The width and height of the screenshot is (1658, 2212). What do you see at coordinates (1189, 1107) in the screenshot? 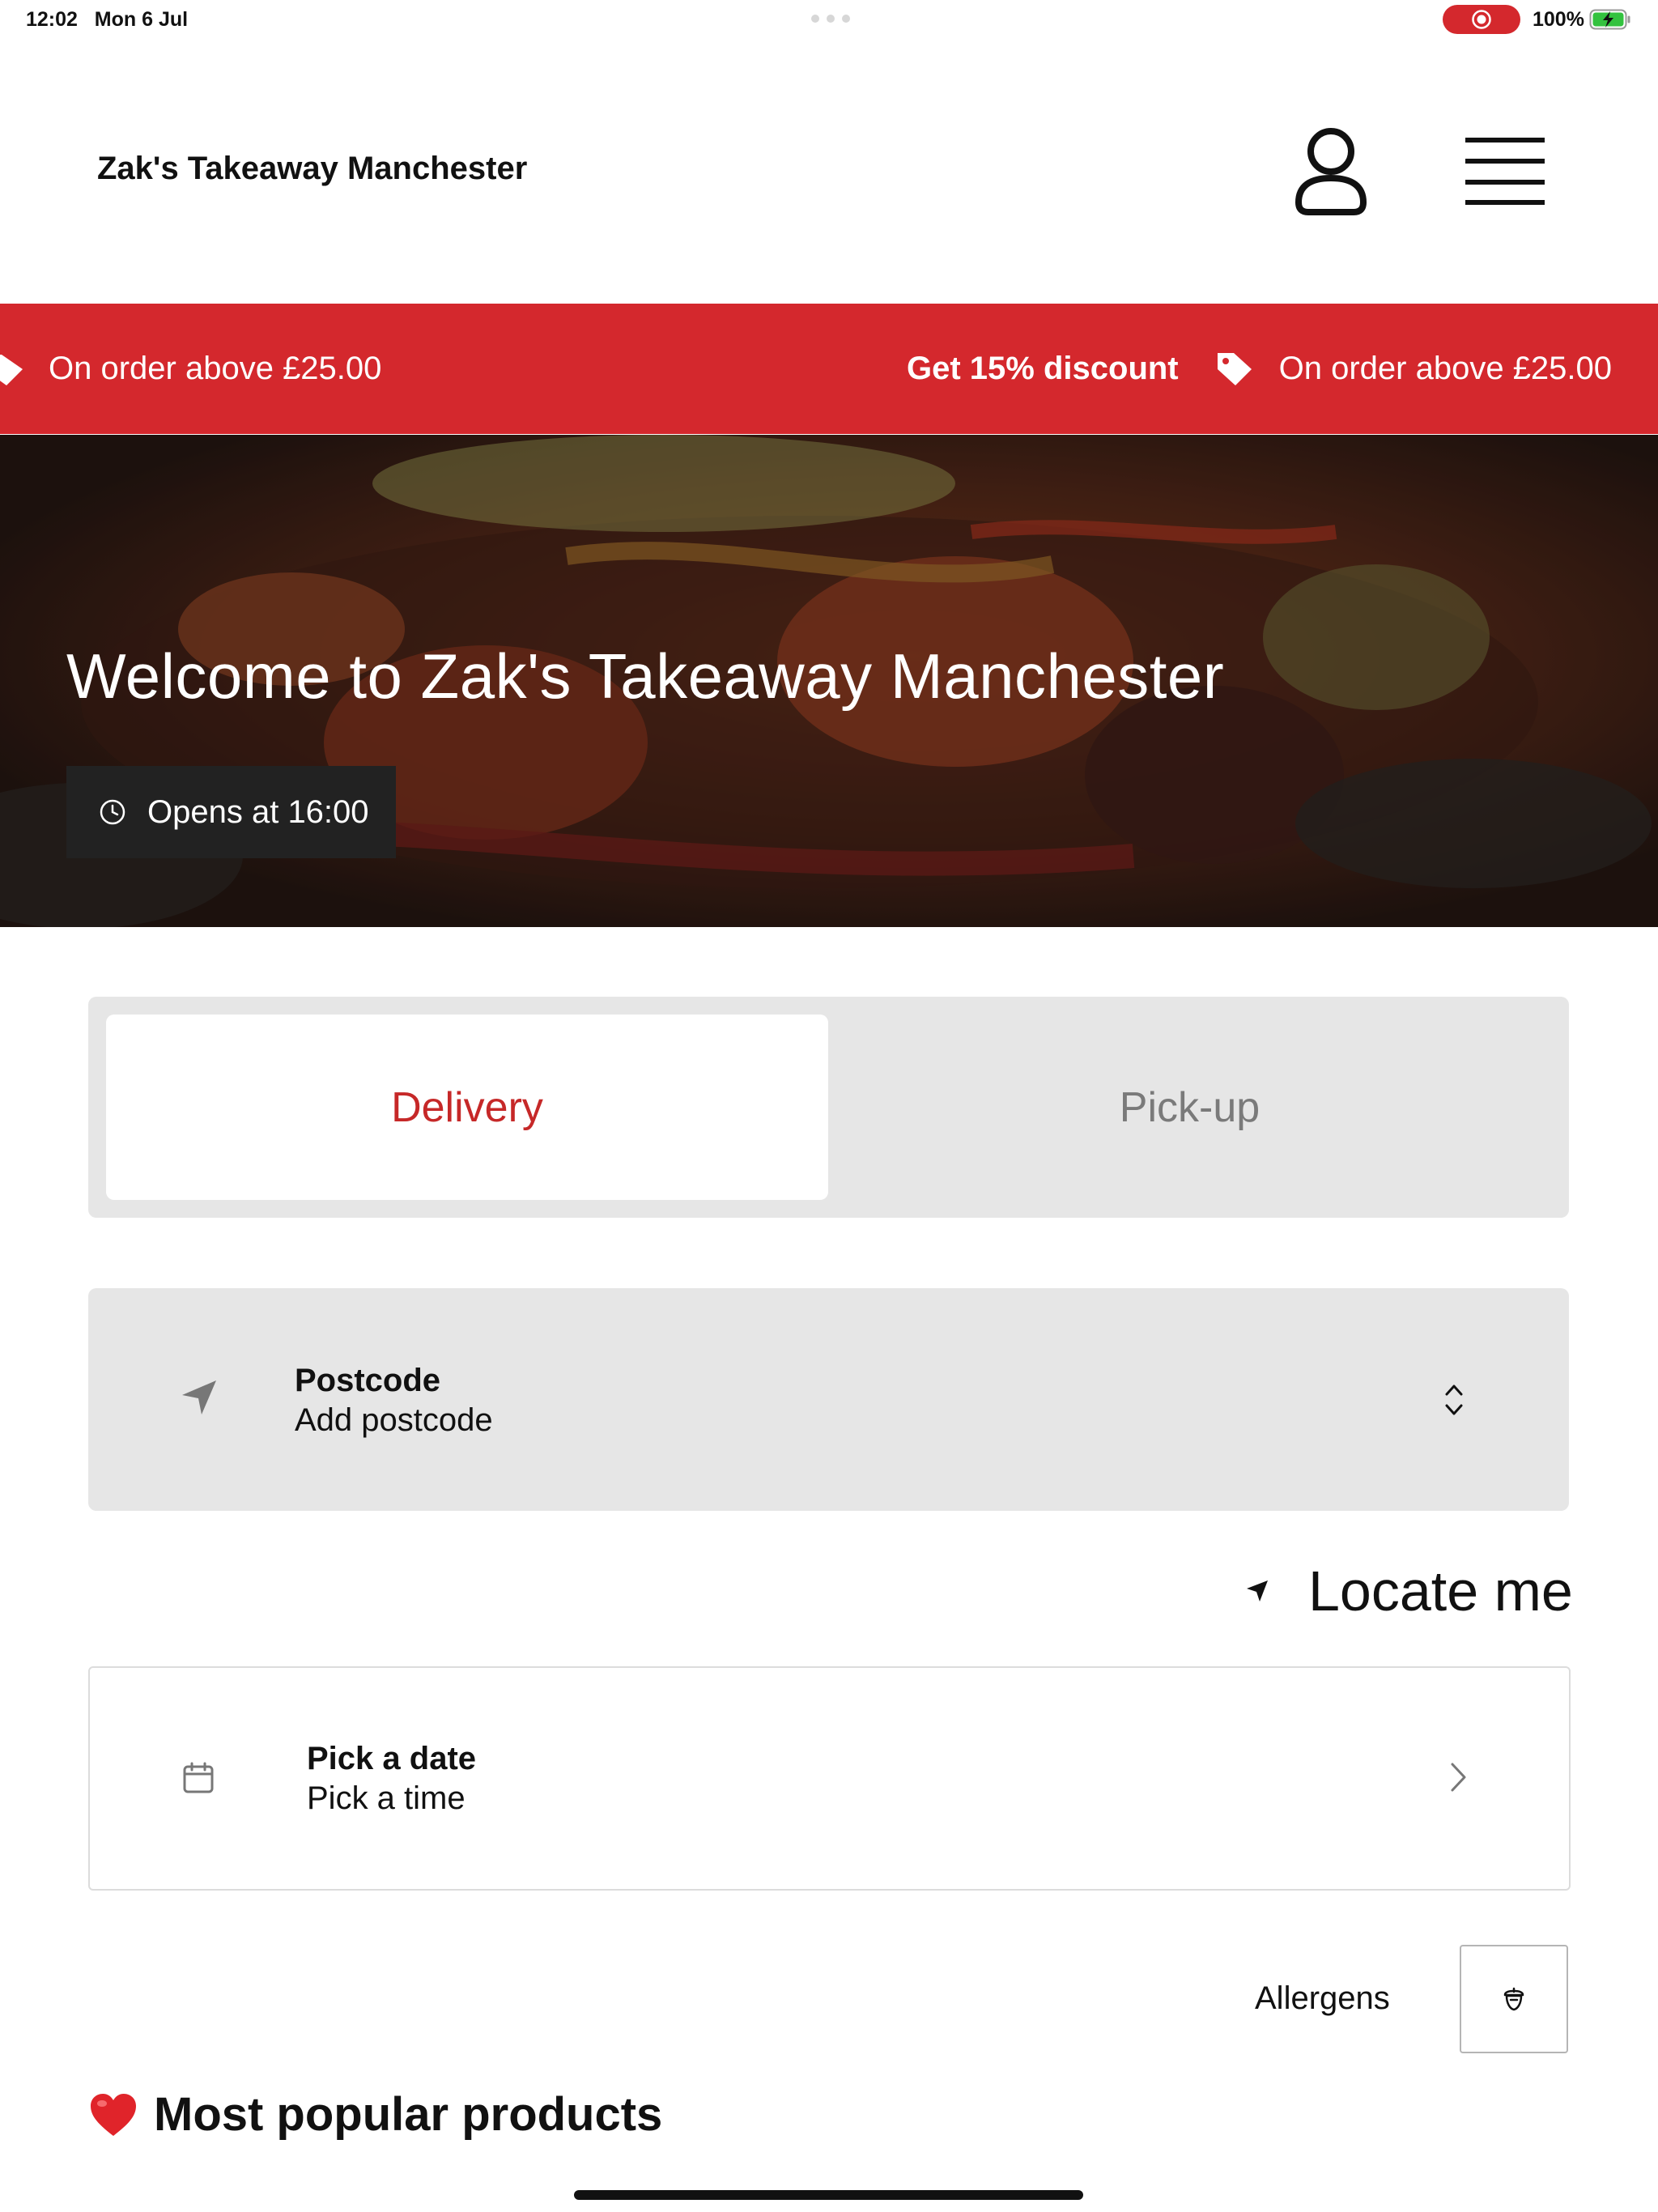
I see `tab-pick-up: Pick-up` at bounding box center [1189, 1107].